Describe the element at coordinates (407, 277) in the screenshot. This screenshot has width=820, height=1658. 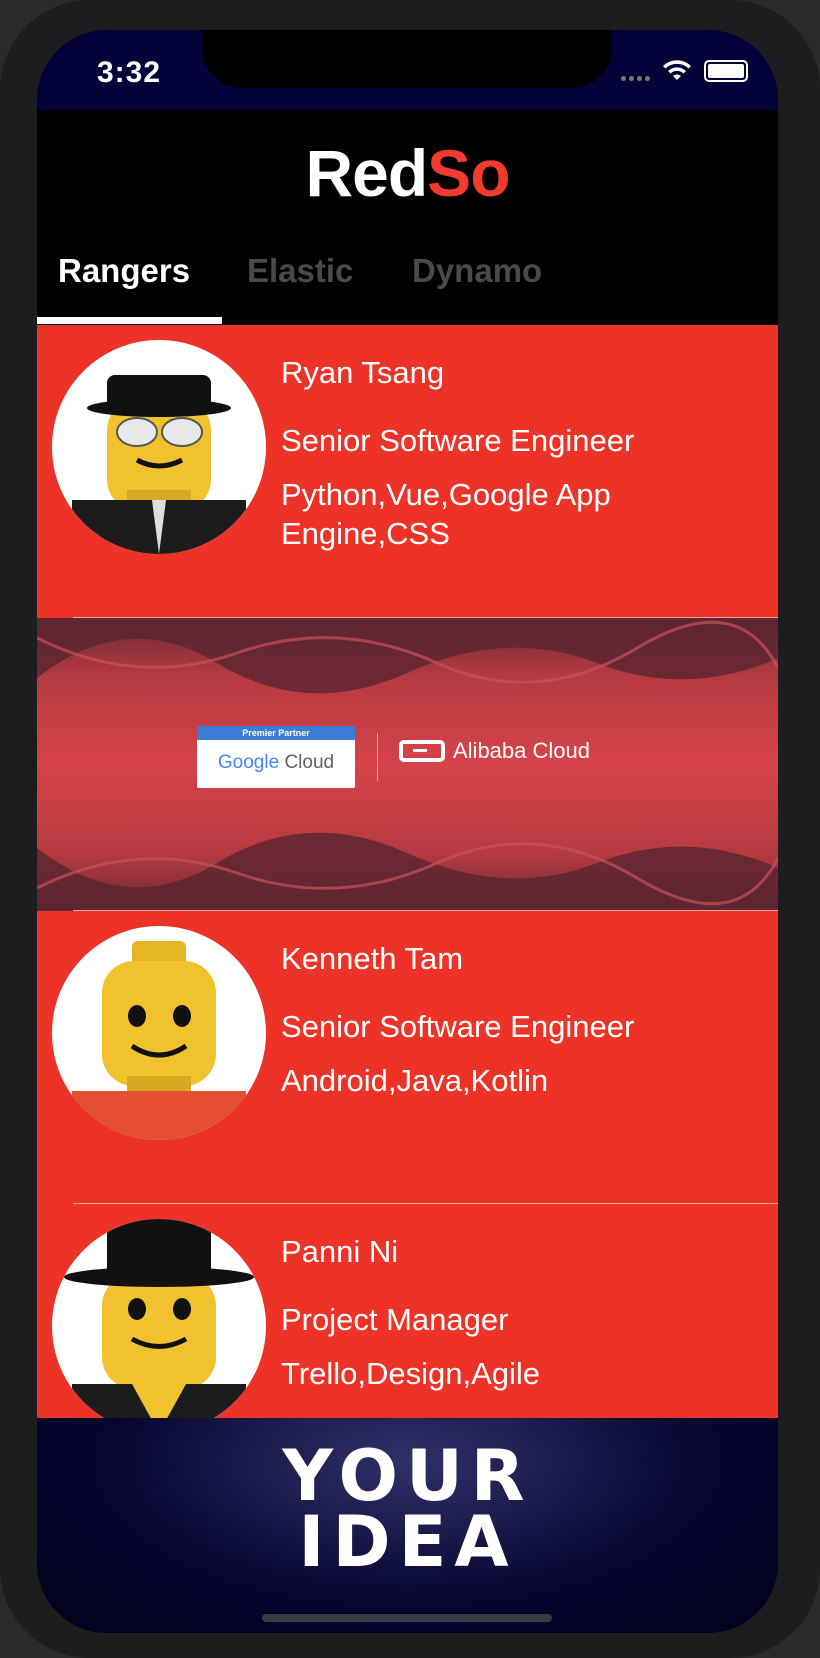
I see `tab-bar: Rangers Elastic Dynamo` at that location.